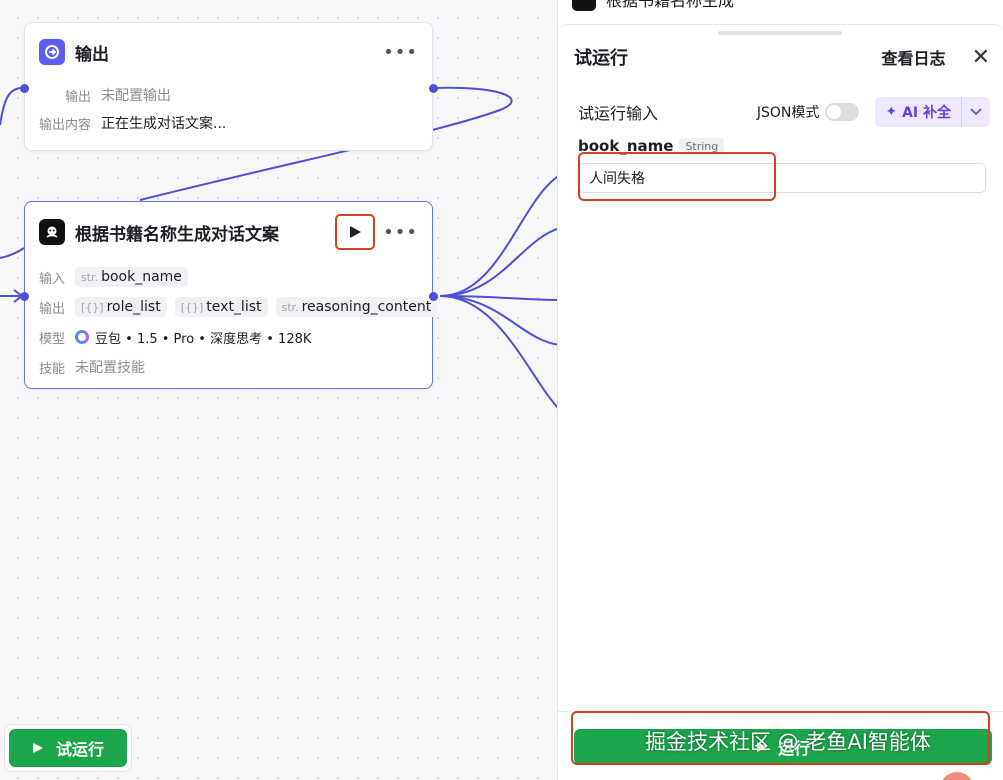 The image size is (1003, 780). What do you see at coordinates (203, 339) in the screenshot?
I see `llm-model-value: 豆包 • 1.5 • Pro • 深度思考 • 128K` at bounding box center [203, 339].